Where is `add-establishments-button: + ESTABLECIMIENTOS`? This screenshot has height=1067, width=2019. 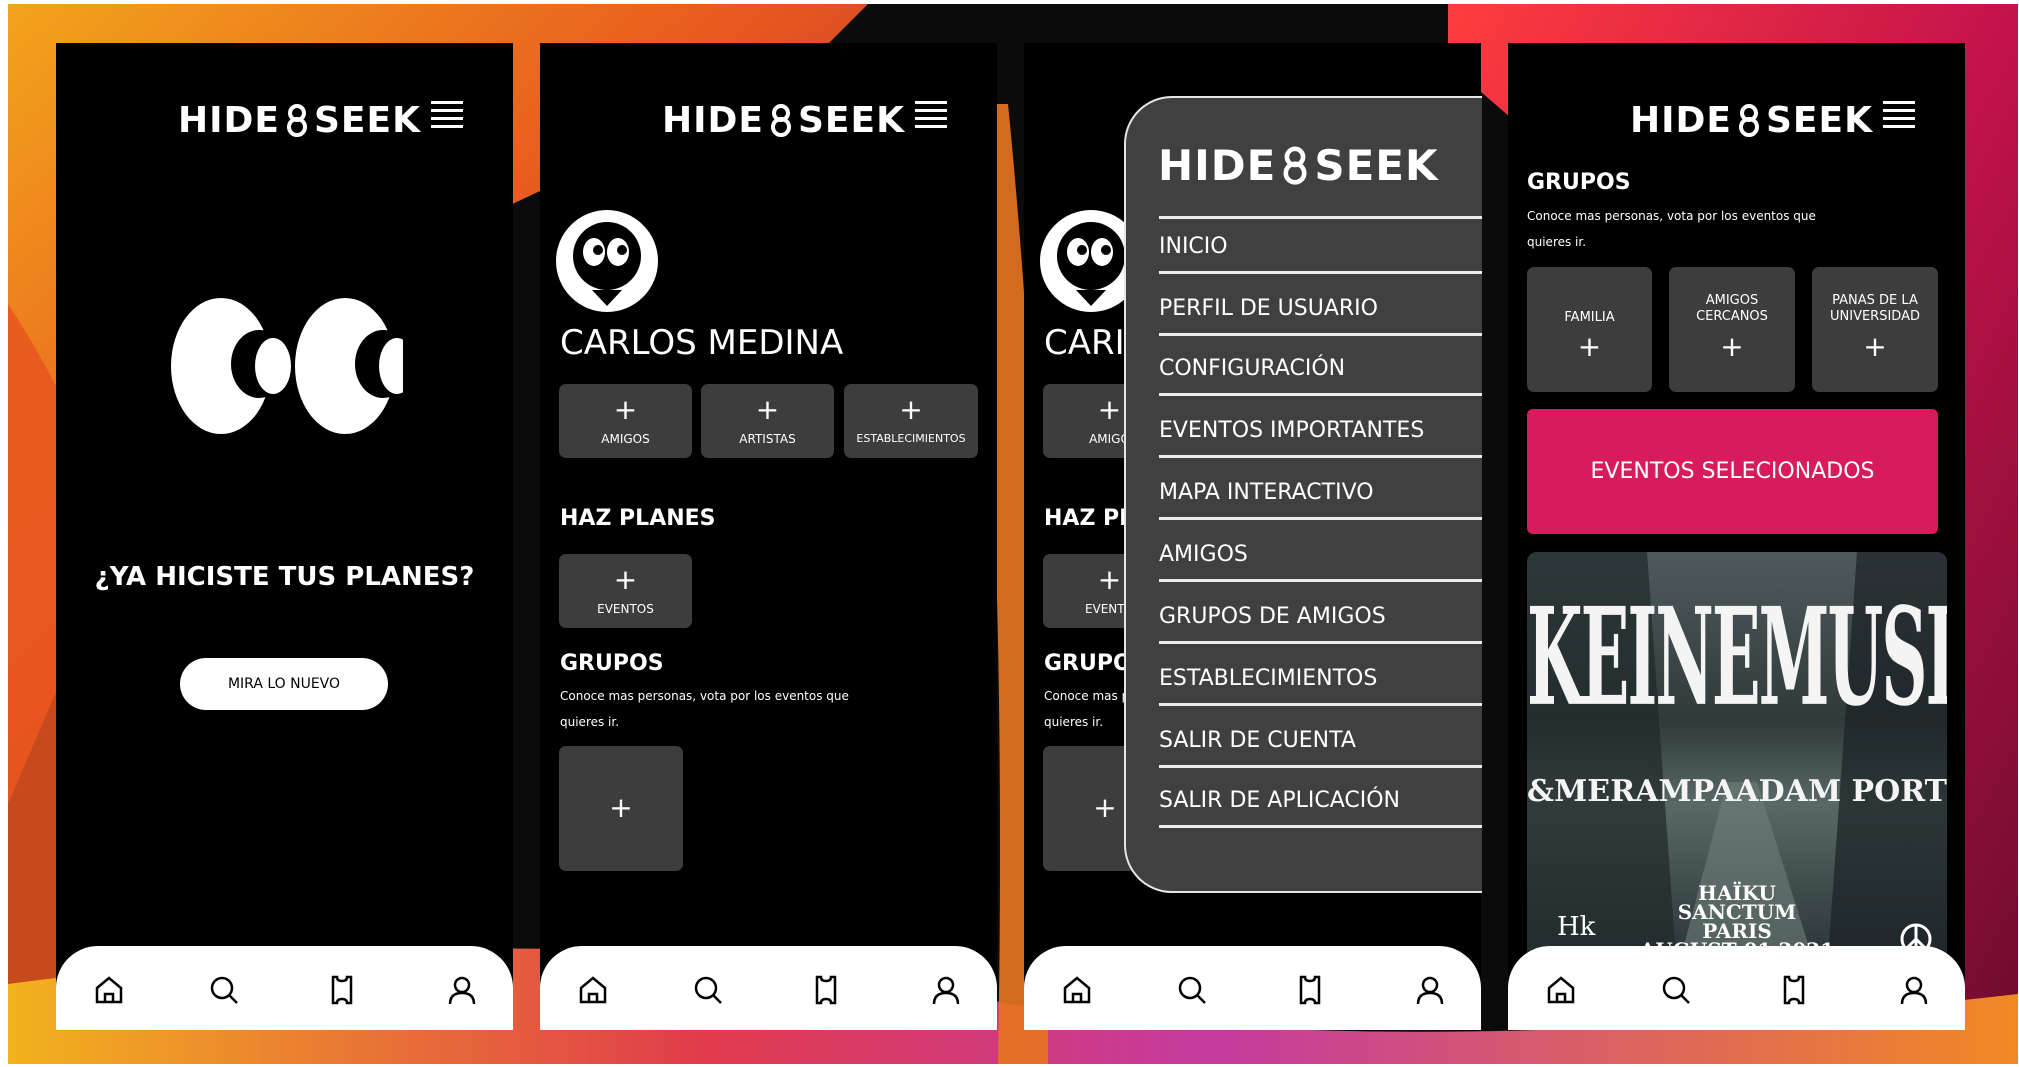 add-establishments-button: + ESTABLECIMIENTOS is located at coordinates (911, 421).